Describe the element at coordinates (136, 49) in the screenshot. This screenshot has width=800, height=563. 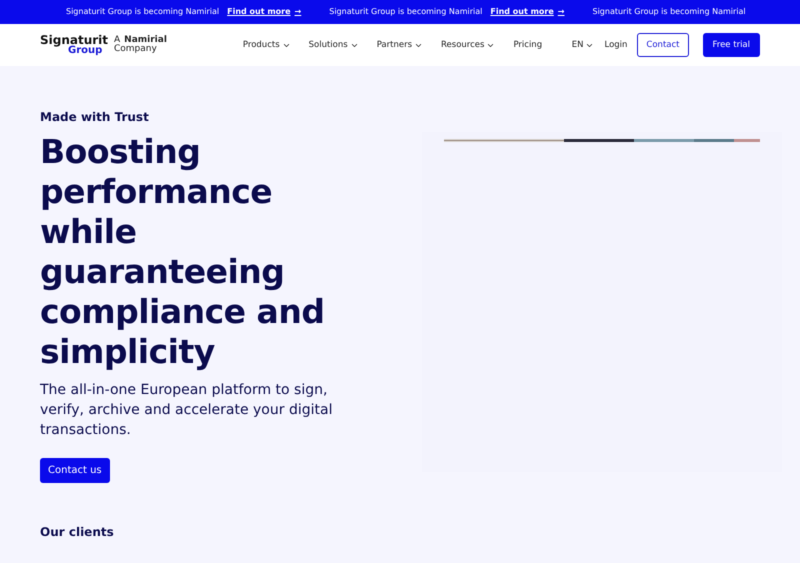
I see `logo-tagline-suffix: Company` at that location.